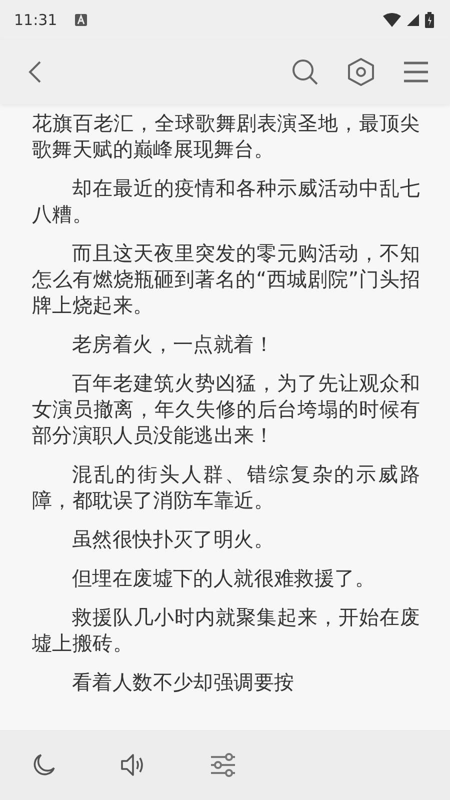  What do you see at coordinates (305, 72) in the screenshot?
I see `search-icon` at bounding box center [305, 72].